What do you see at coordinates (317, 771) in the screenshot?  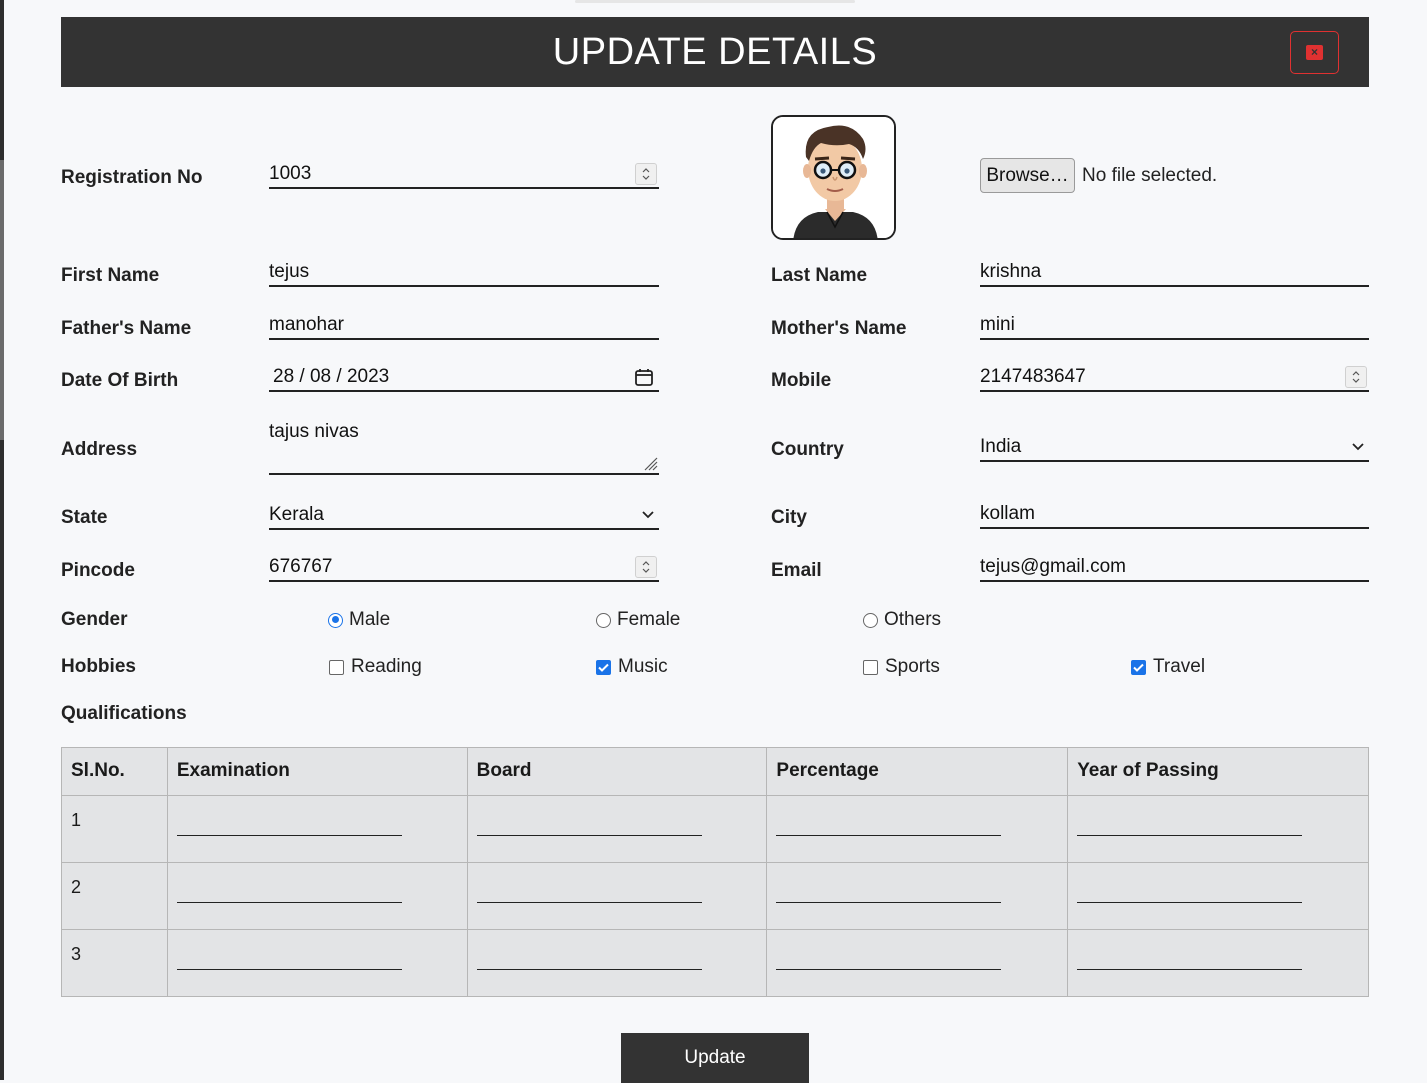 I see `column-header: Examination` at bounding box center [317, 771].